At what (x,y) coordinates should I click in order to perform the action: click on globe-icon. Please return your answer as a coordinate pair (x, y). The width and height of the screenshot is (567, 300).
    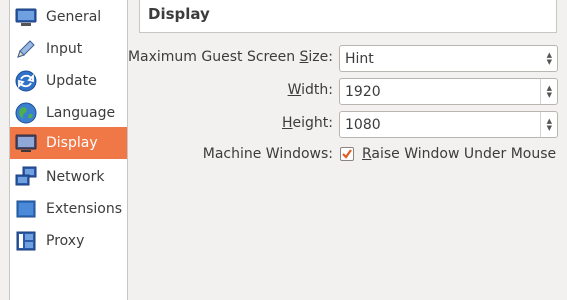
    Looking at the image, I should click on (26, 113).